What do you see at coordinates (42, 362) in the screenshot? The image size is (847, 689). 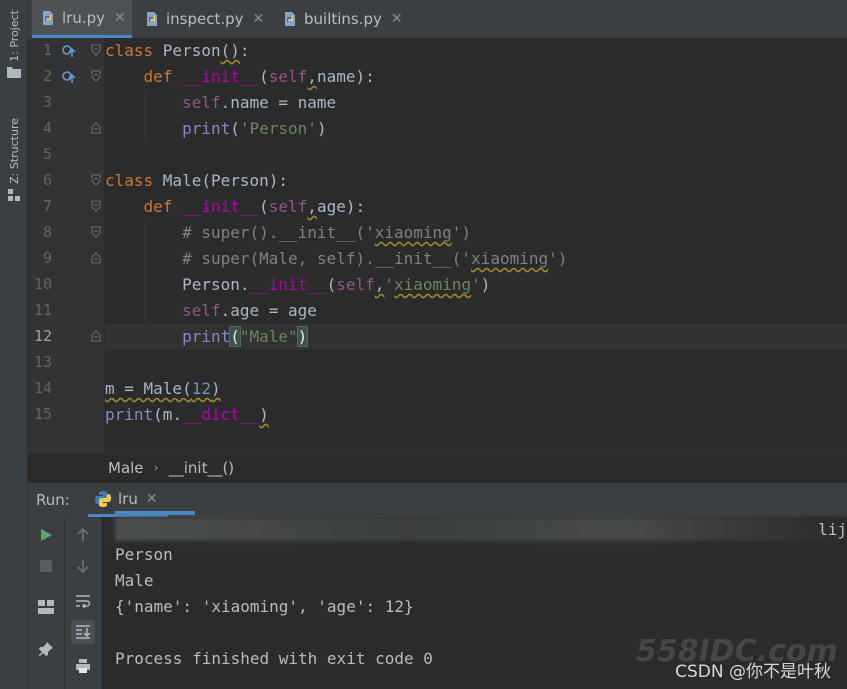 I see `line-number: 13` at bounding box center [42, 362].